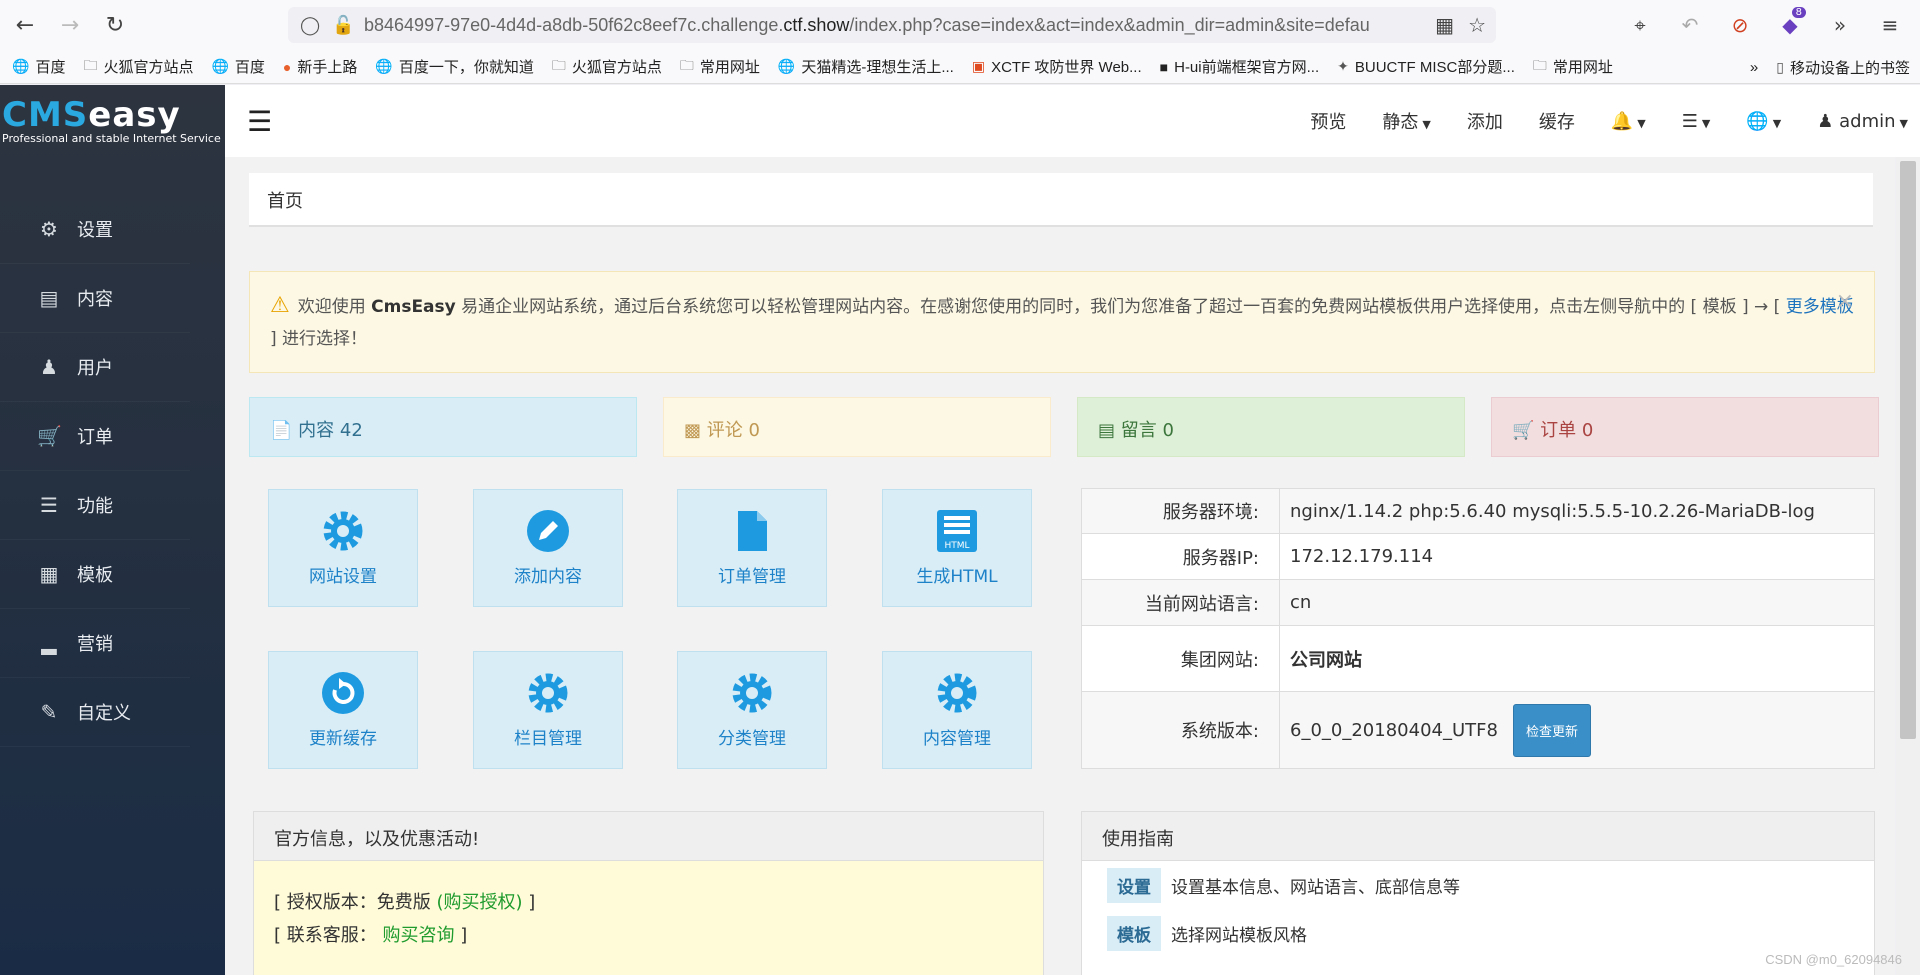  Describe the element at coordinates (1478, 885) in the screenshot. I see `guide-item: 设置 设置基本信息、网站语言、底部信息等` at that location.